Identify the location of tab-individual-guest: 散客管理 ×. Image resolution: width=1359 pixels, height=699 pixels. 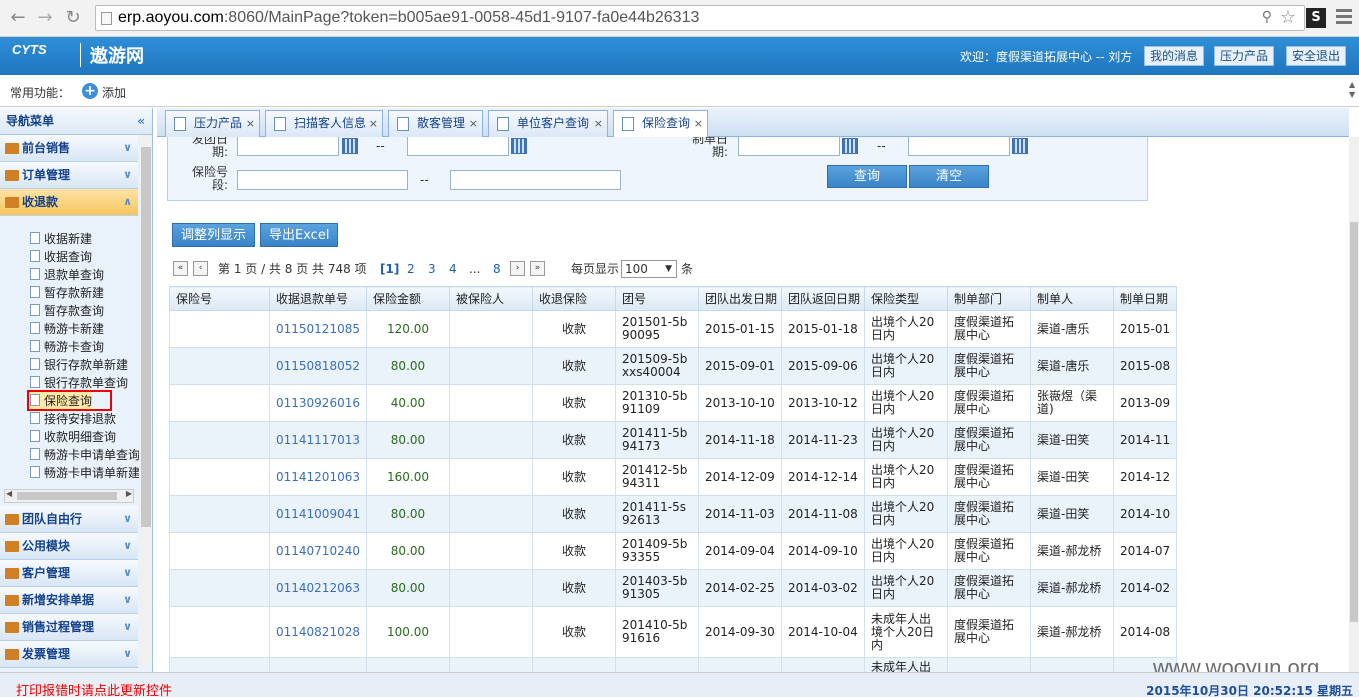
(435, 123).